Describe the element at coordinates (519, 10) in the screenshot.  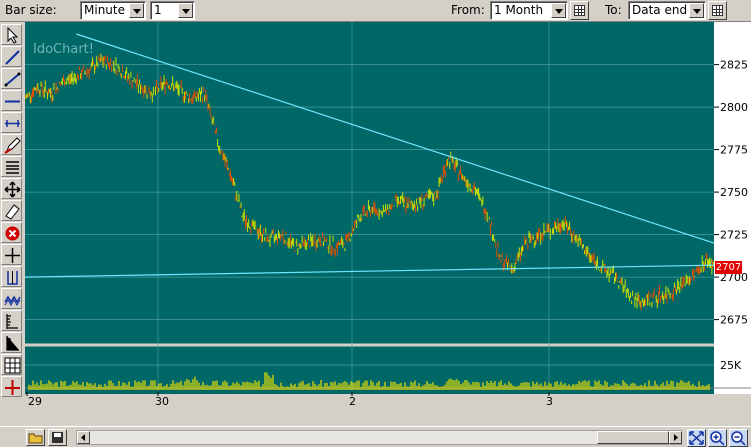
I see `from-value: 1 Month` at that location.